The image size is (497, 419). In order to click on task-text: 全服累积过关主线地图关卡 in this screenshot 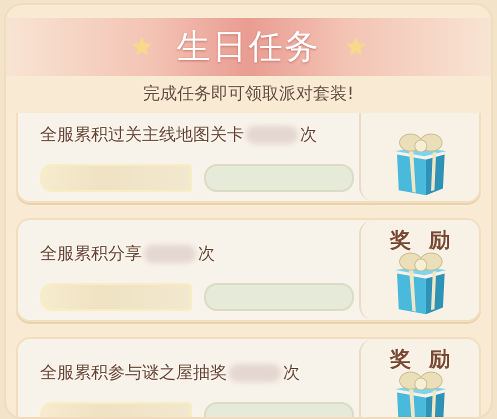, I will do `click(142, 135)`.